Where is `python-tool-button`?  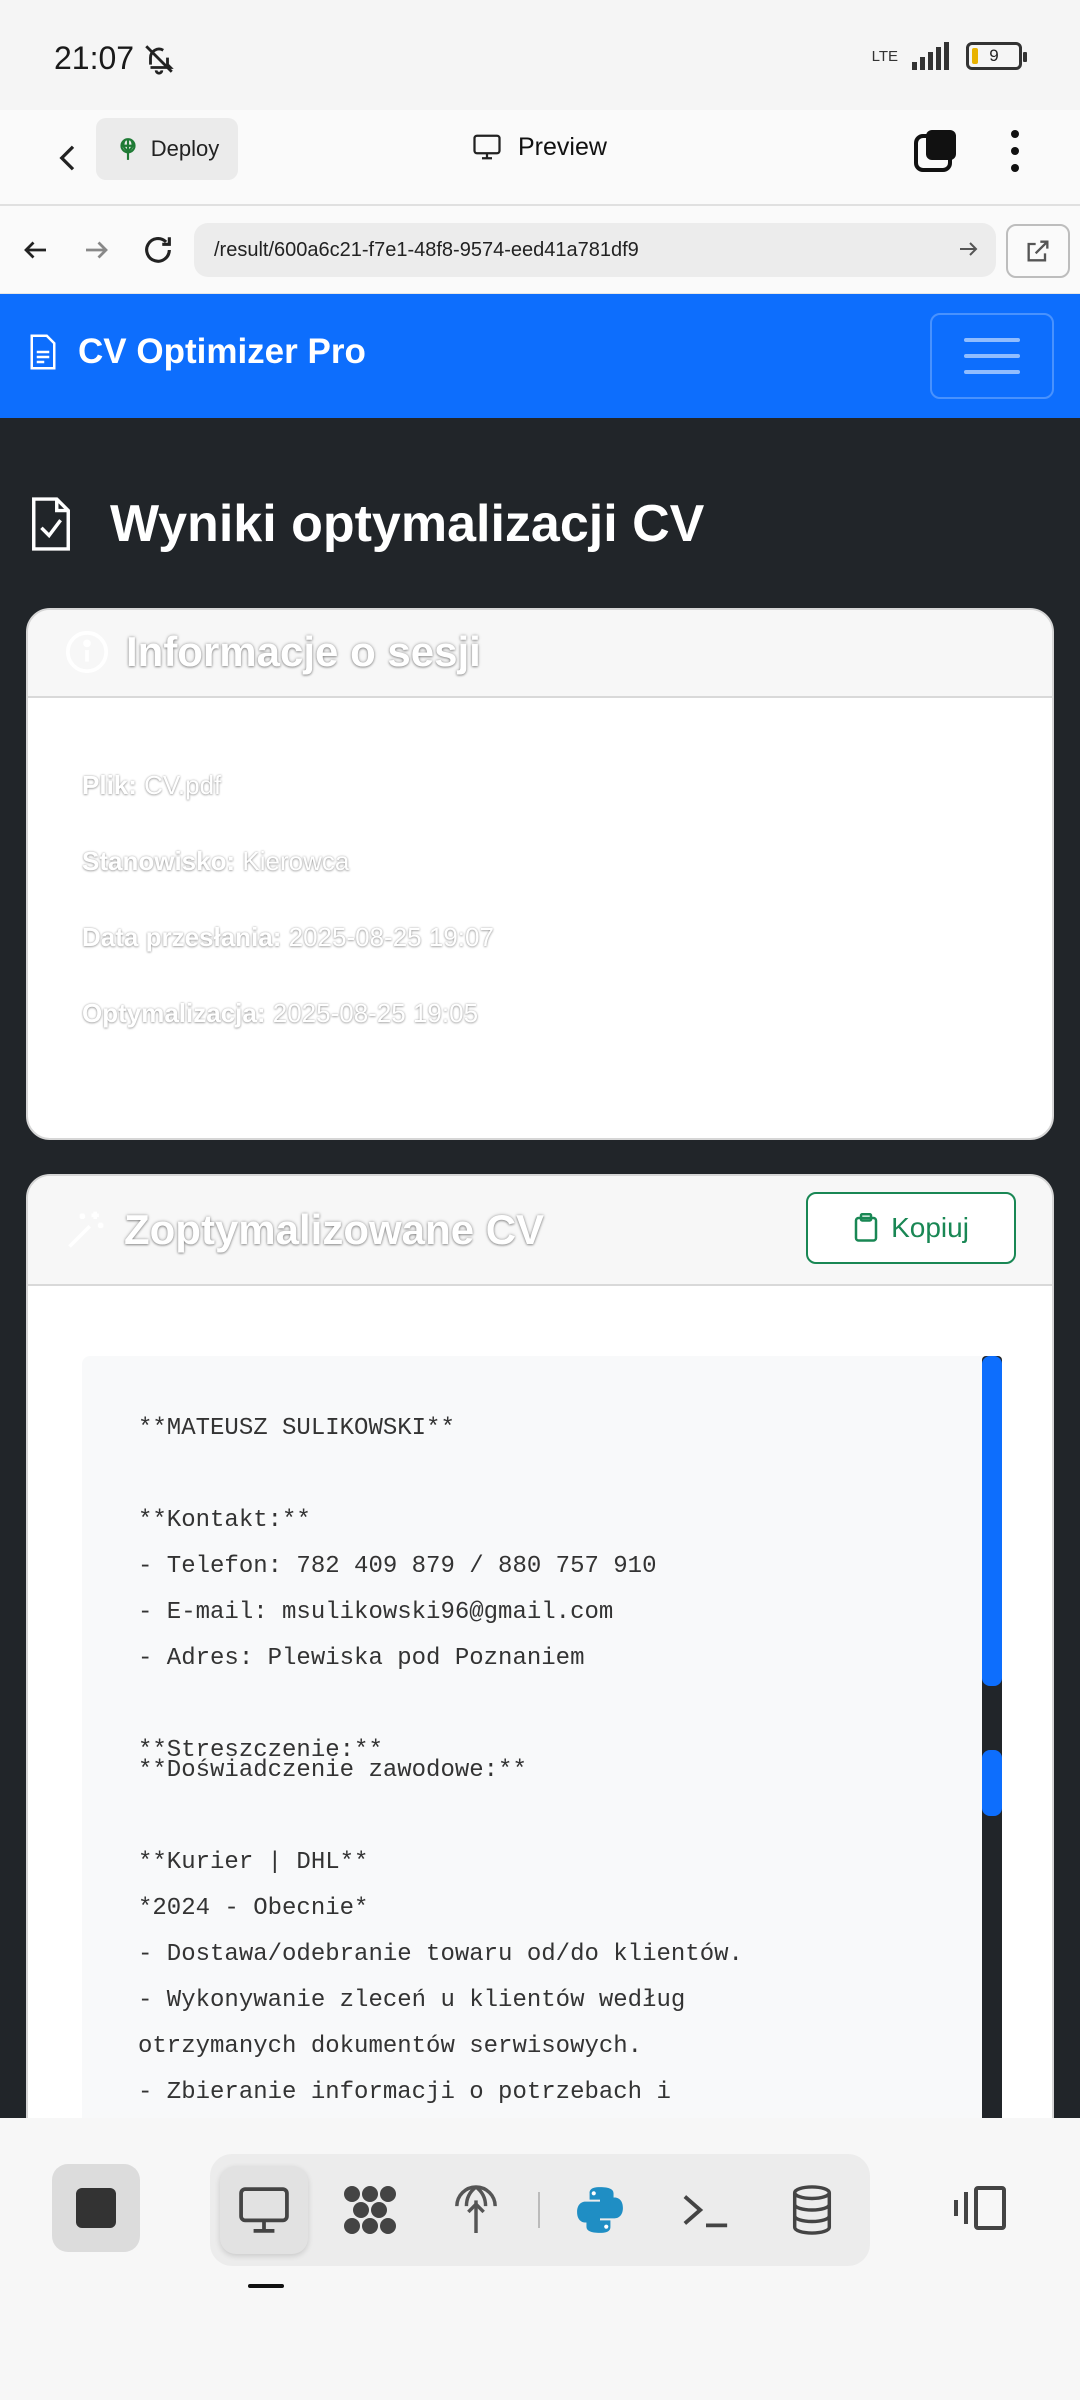 python-tool-button is located at coordinates (600, 2210).